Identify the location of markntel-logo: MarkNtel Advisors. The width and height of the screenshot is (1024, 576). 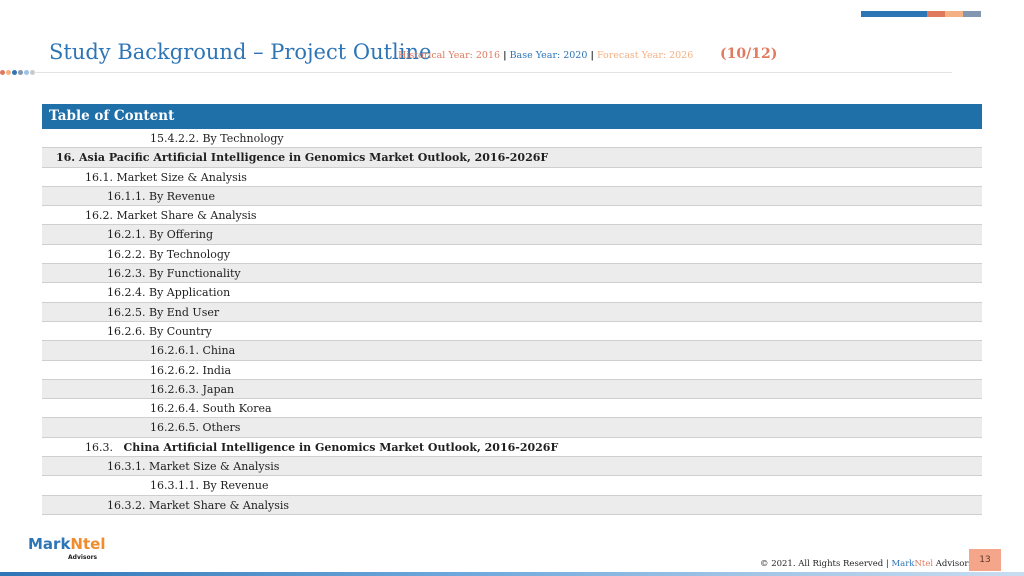
(67, 548).